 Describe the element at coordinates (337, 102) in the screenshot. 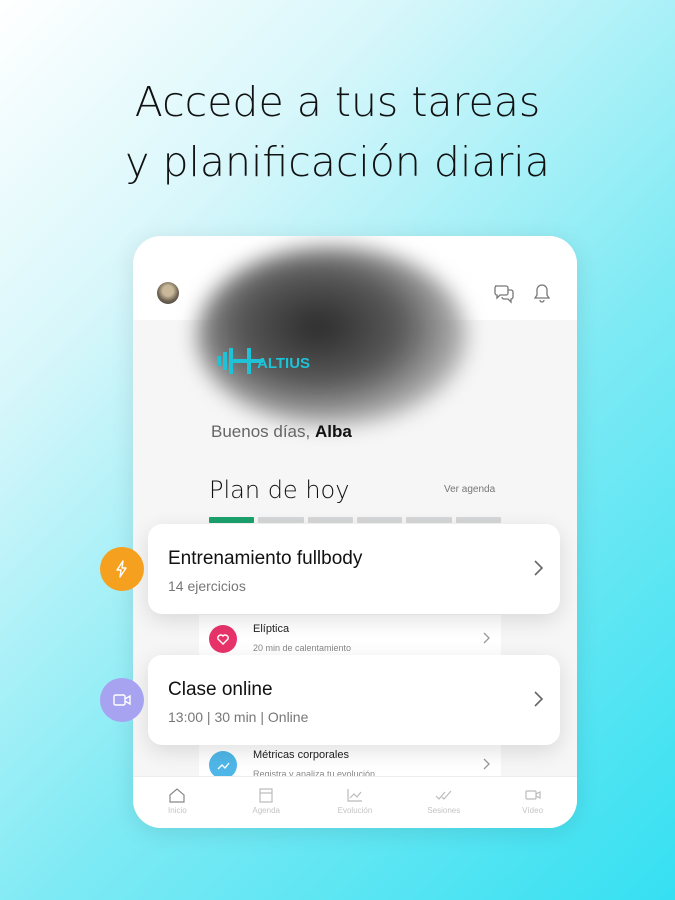

I see `headline-line-1: Accede a tus tareas` at that location.